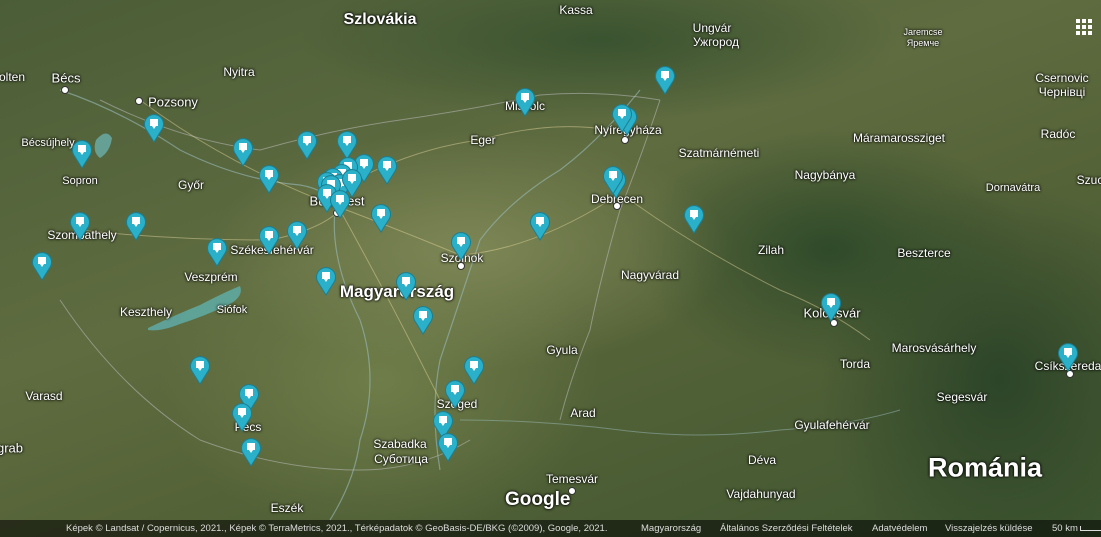 This screenshot has height=537, width=1101. I want to click on city-label-ungvar: Ungvár, so click(712, 28).